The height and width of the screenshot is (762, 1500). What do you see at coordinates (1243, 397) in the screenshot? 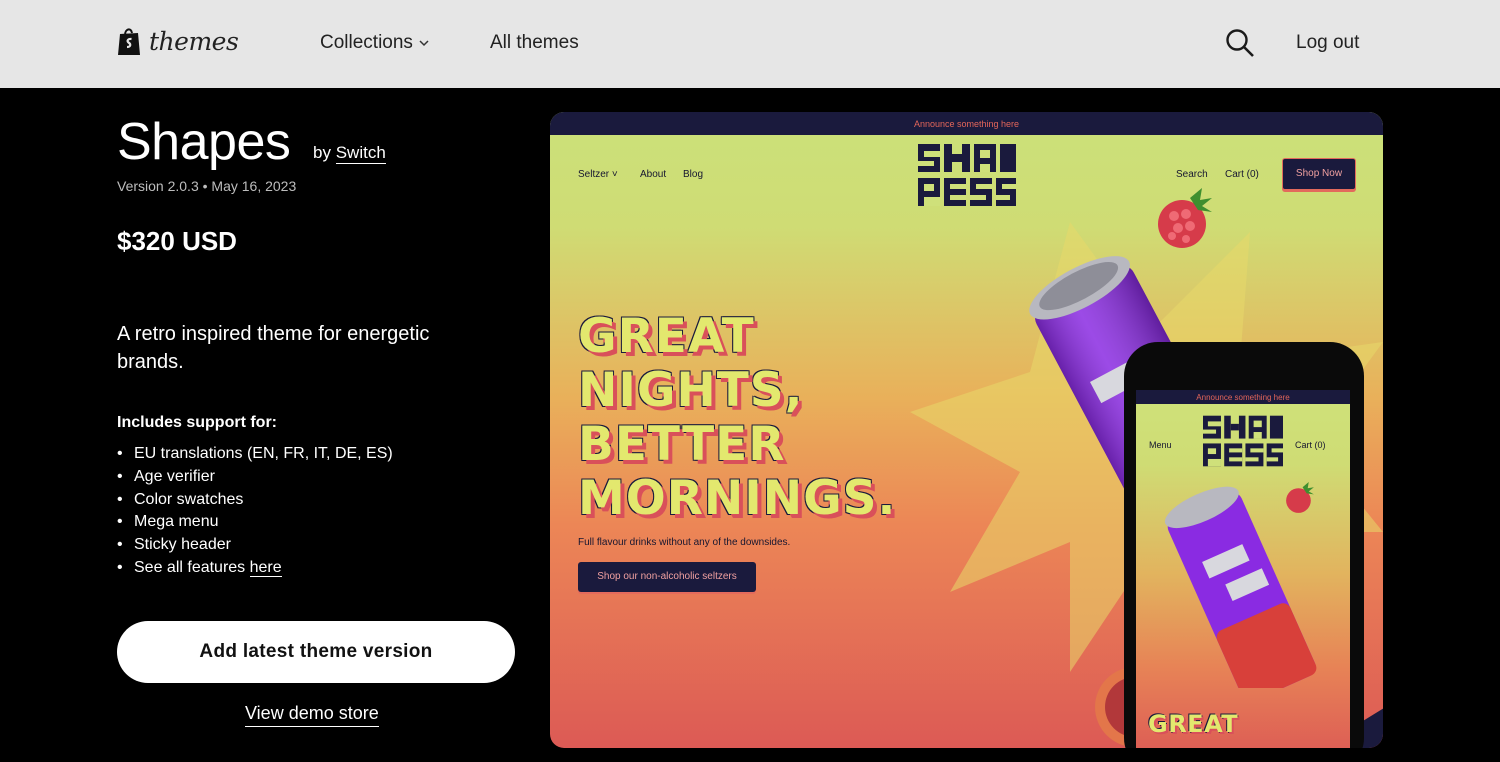
I see `phone-announcement-bar: Announce something here` at bounding box center [1243, 397].